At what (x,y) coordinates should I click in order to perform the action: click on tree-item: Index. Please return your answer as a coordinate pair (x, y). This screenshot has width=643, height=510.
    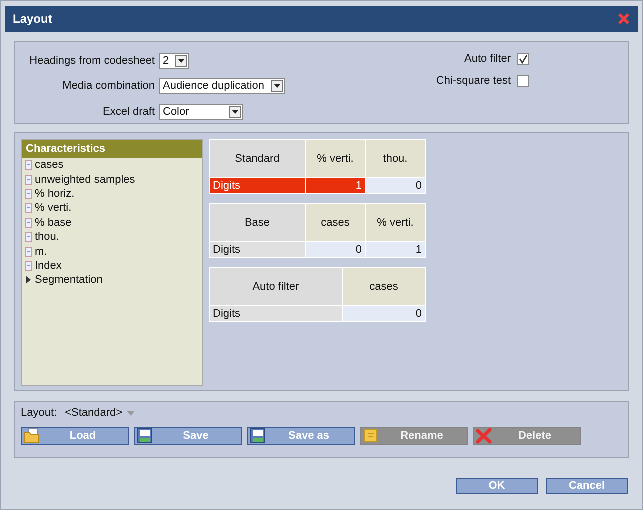
    Looking at the image, I should click on (112, 266).